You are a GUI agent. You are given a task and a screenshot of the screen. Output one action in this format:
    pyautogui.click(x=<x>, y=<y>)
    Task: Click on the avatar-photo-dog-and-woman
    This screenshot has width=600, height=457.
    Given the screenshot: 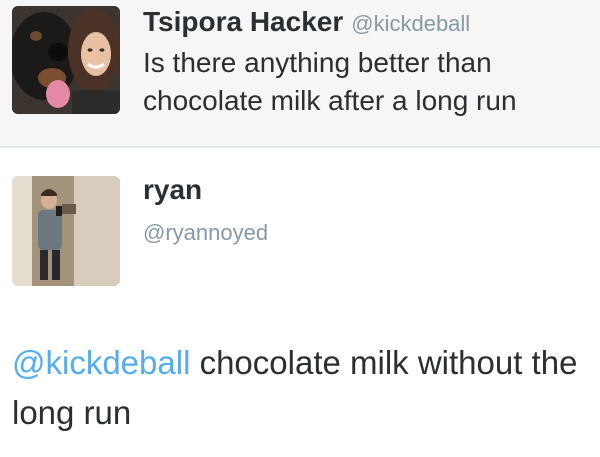 What is the action you would take?
    pyautogui.click(x=66, y=60)
    